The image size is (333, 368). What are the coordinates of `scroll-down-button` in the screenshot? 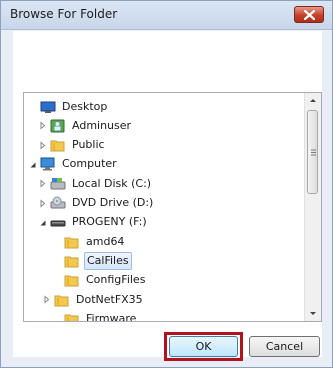 It's located at (313, 313).